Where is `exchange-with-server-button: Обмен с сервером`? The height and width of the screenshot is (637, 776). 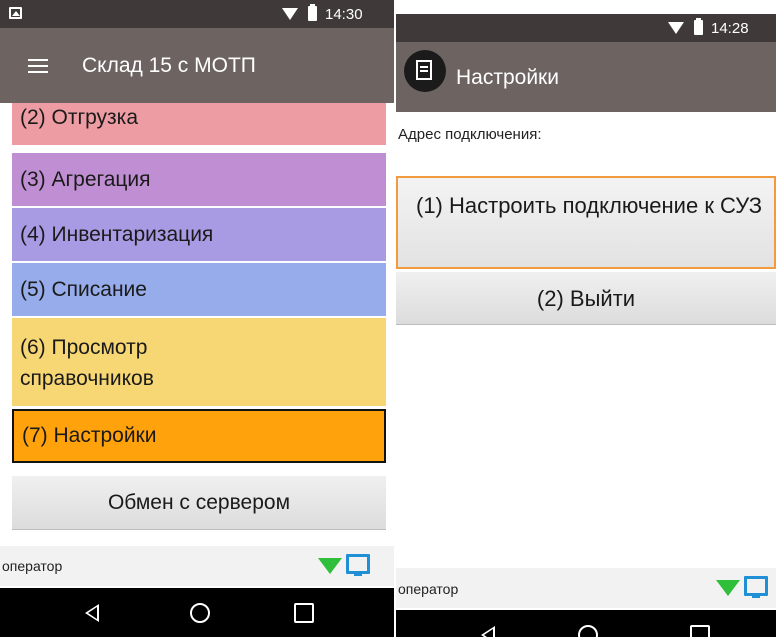
exchange-with-server-button: Обмен с сервером is located at coordinates (199, 503).